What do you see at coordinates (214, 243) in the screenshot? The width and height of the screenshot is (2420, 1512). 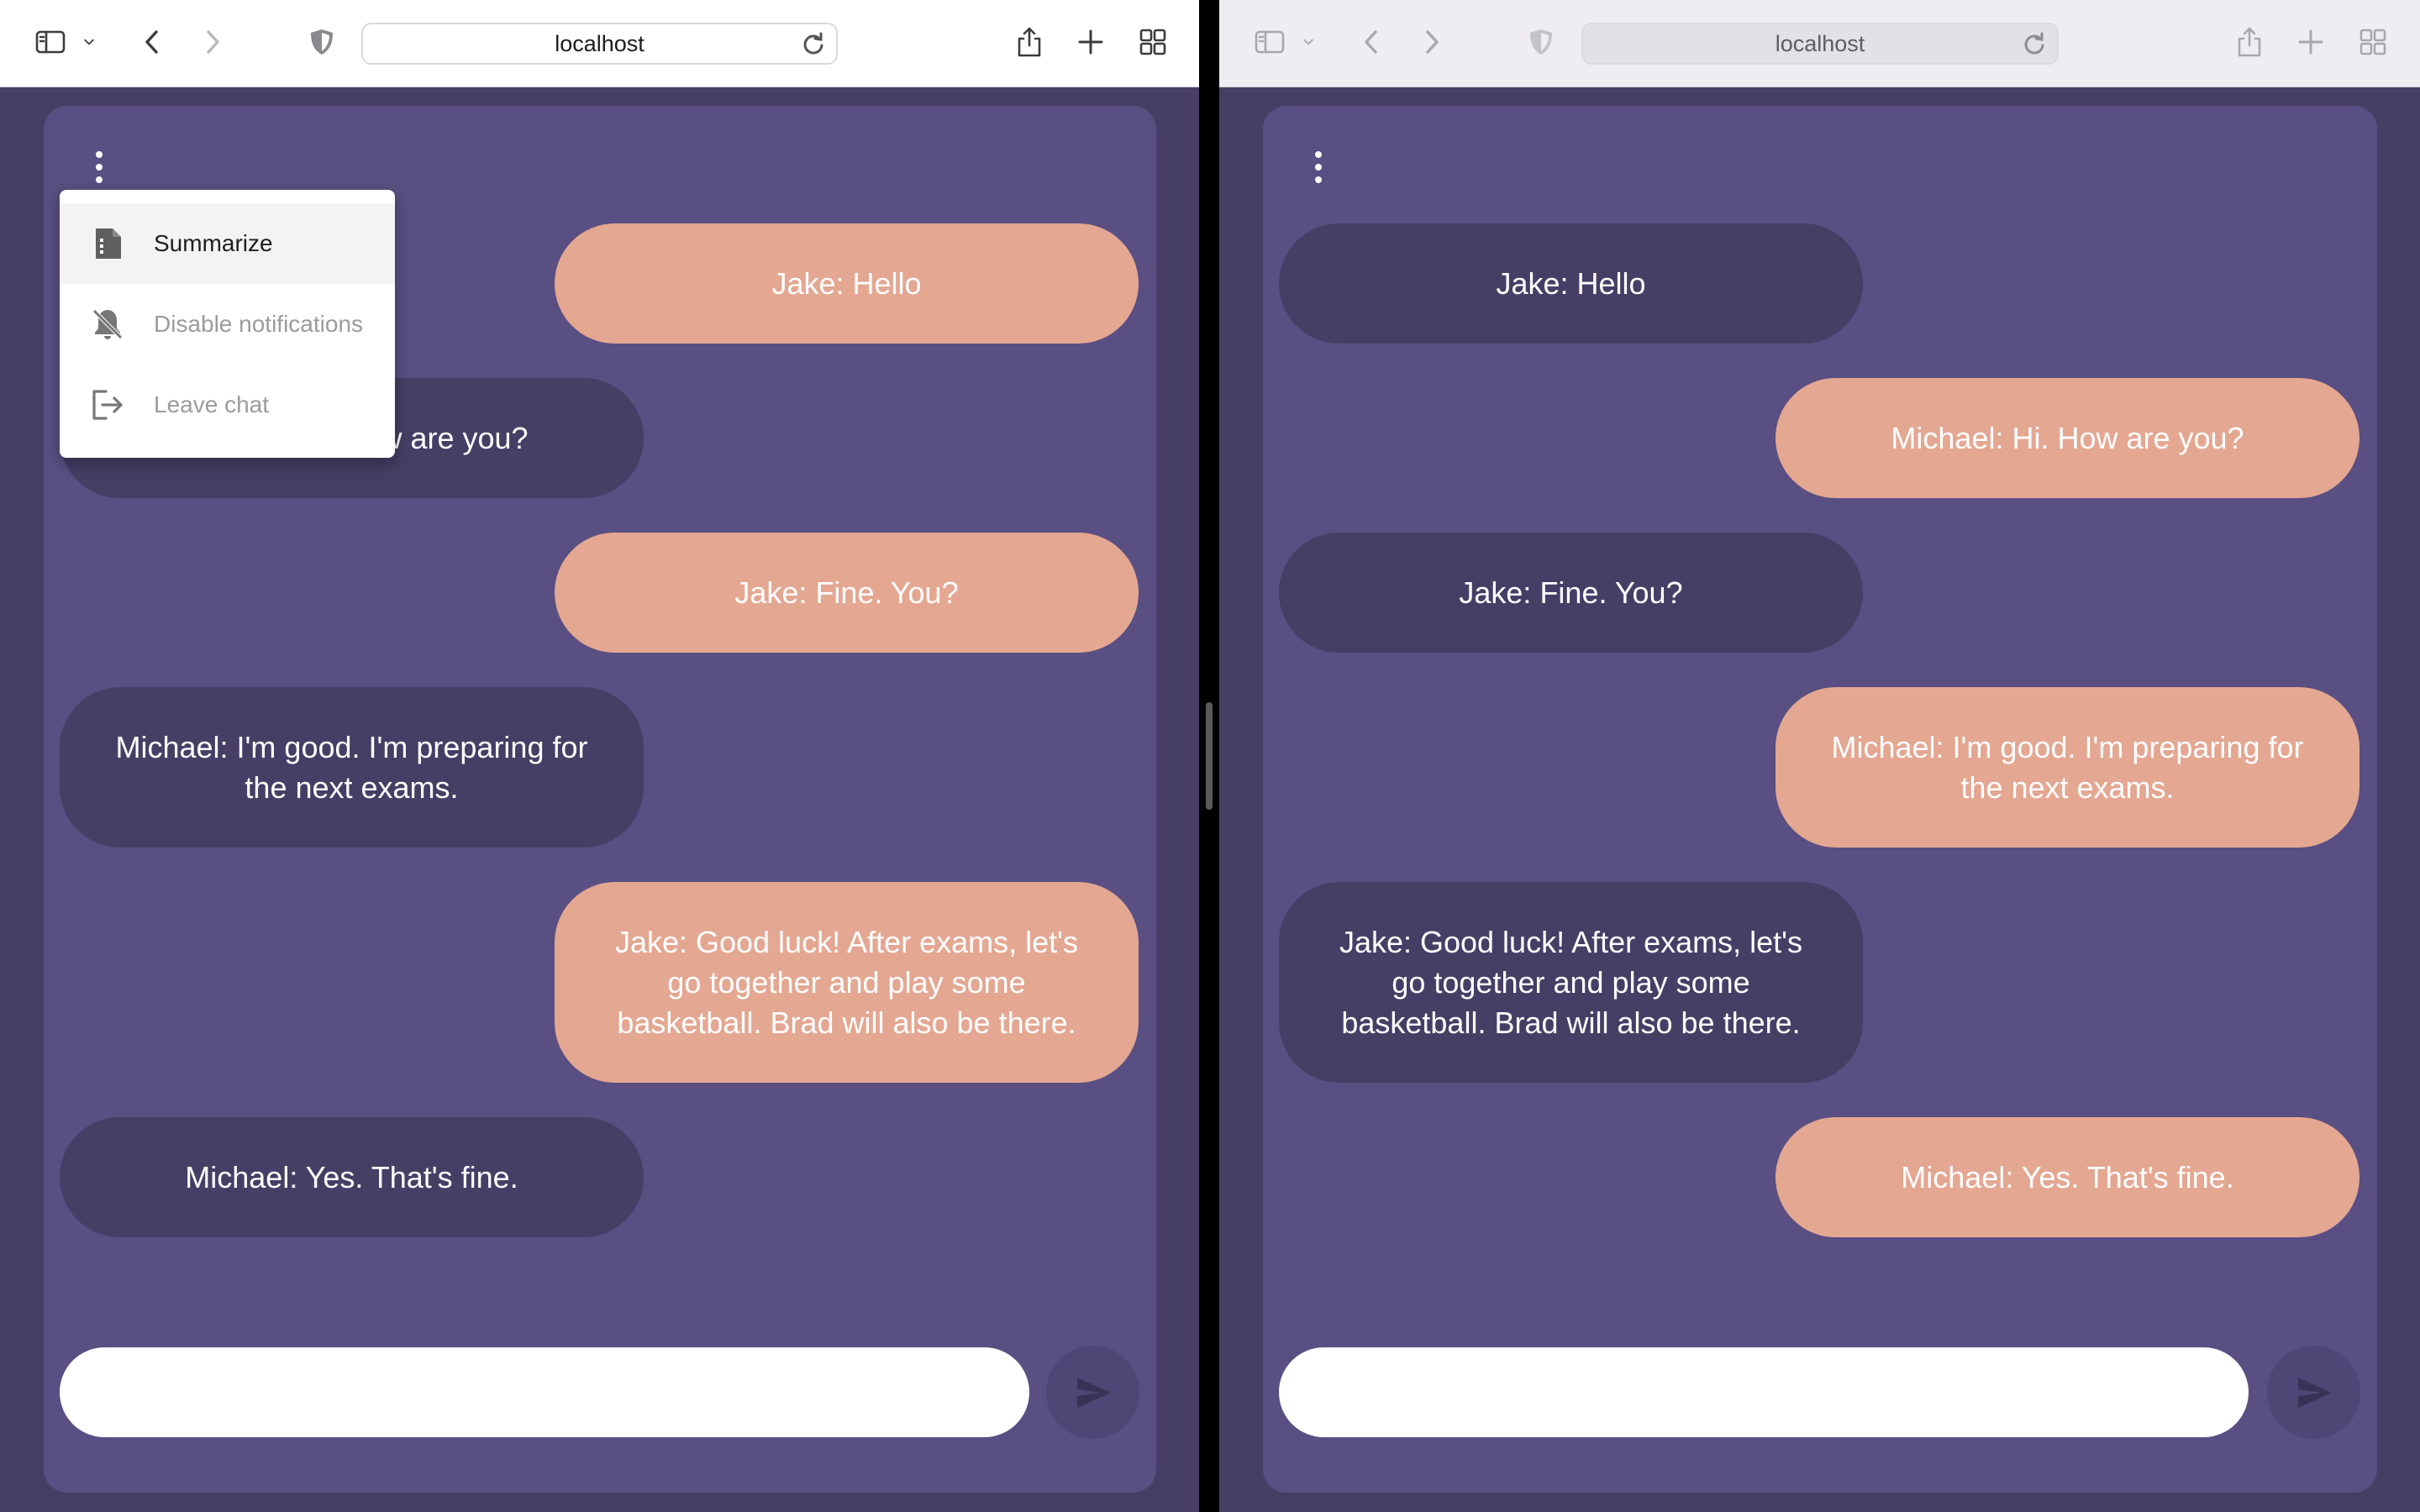 I see `menu-item-label: Summarize` at bounding box center [214, 243].